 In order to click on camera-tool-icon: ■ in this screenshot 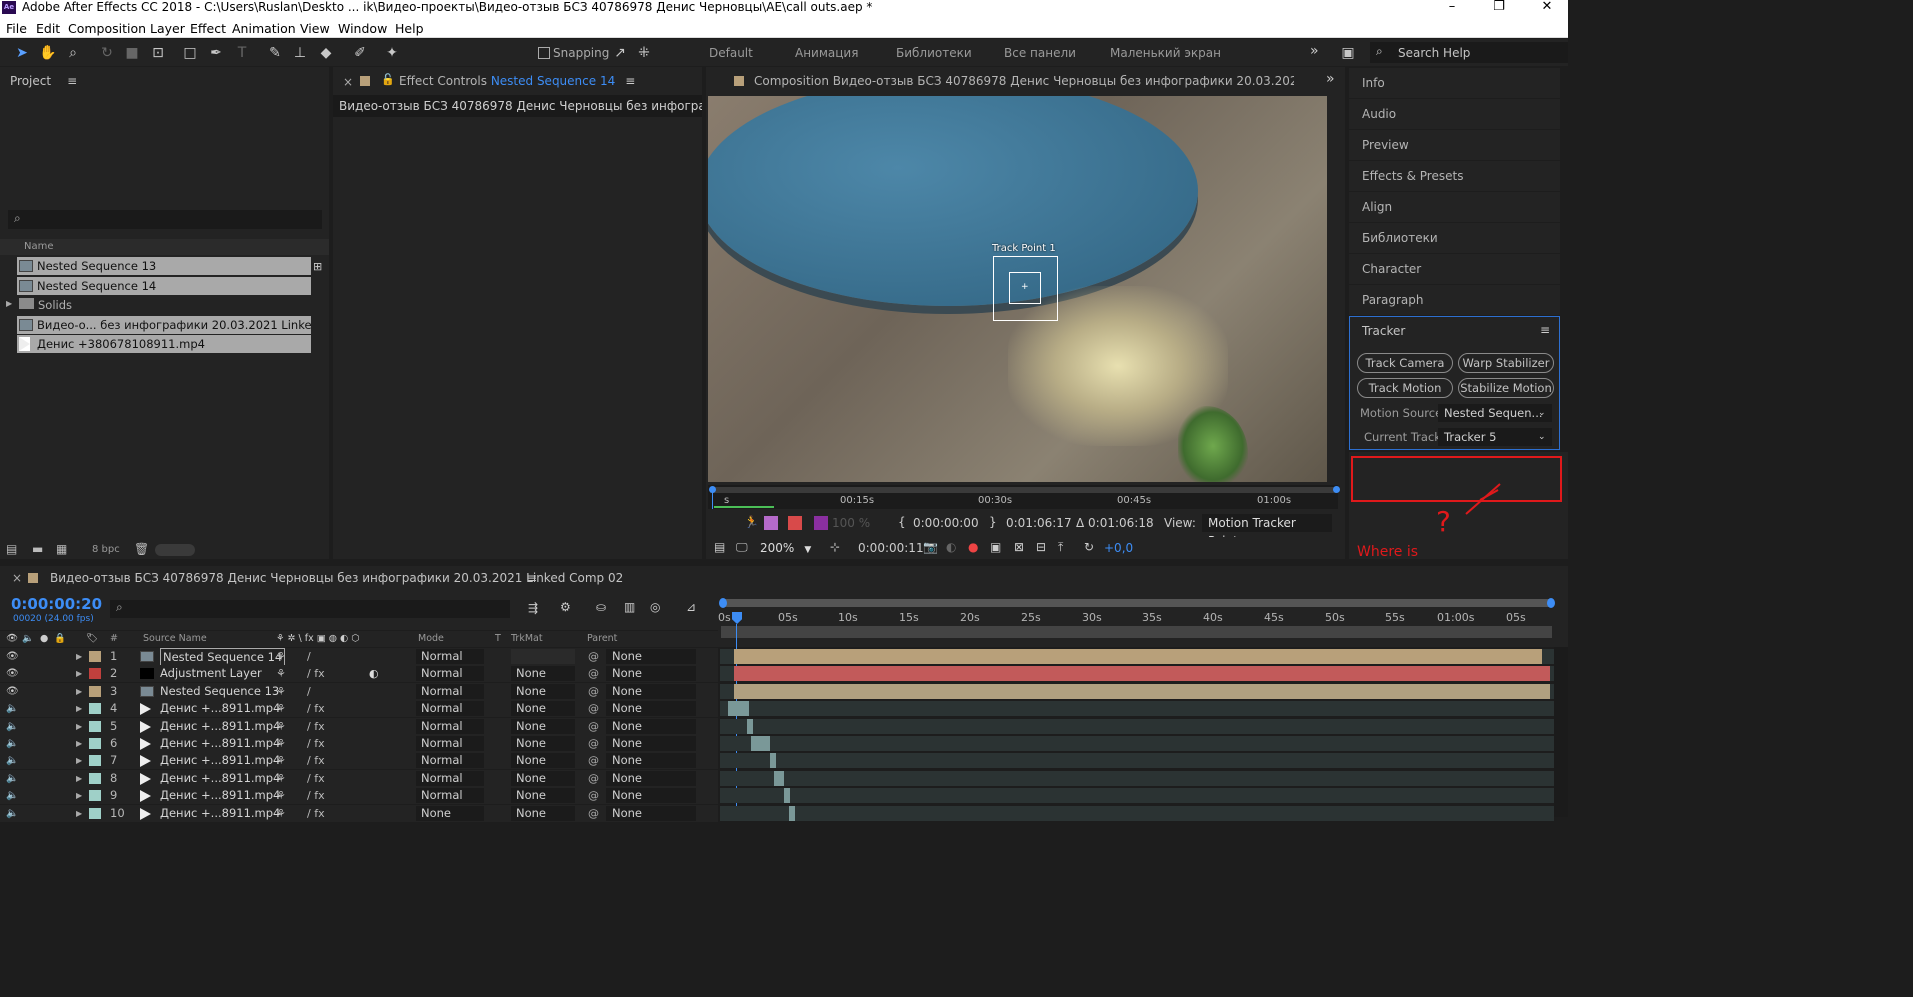, I will do `click(132, 53)`.